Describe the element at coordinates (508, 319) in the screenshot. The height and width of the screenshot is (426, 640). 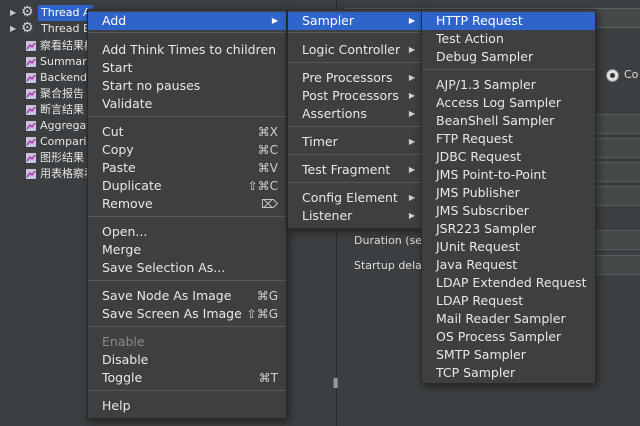
I see `menu-item-mail-reader-sampler: Mail Reader Sampler` at that location.